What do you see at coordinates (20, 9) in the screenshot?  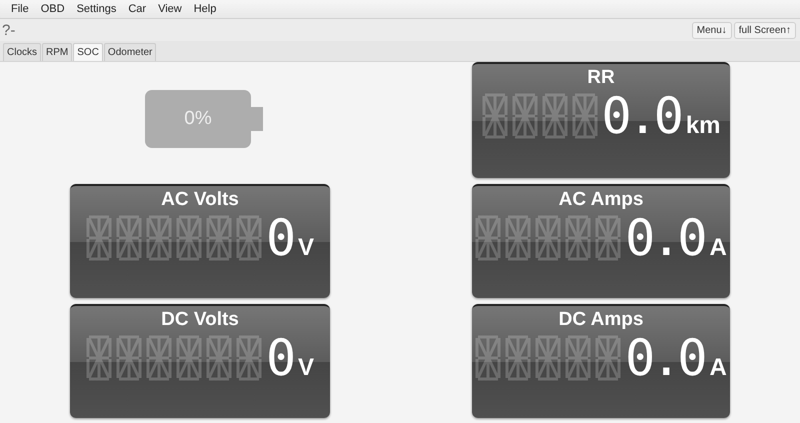 I see `menu-item: File` at bounding box center [20, 9].